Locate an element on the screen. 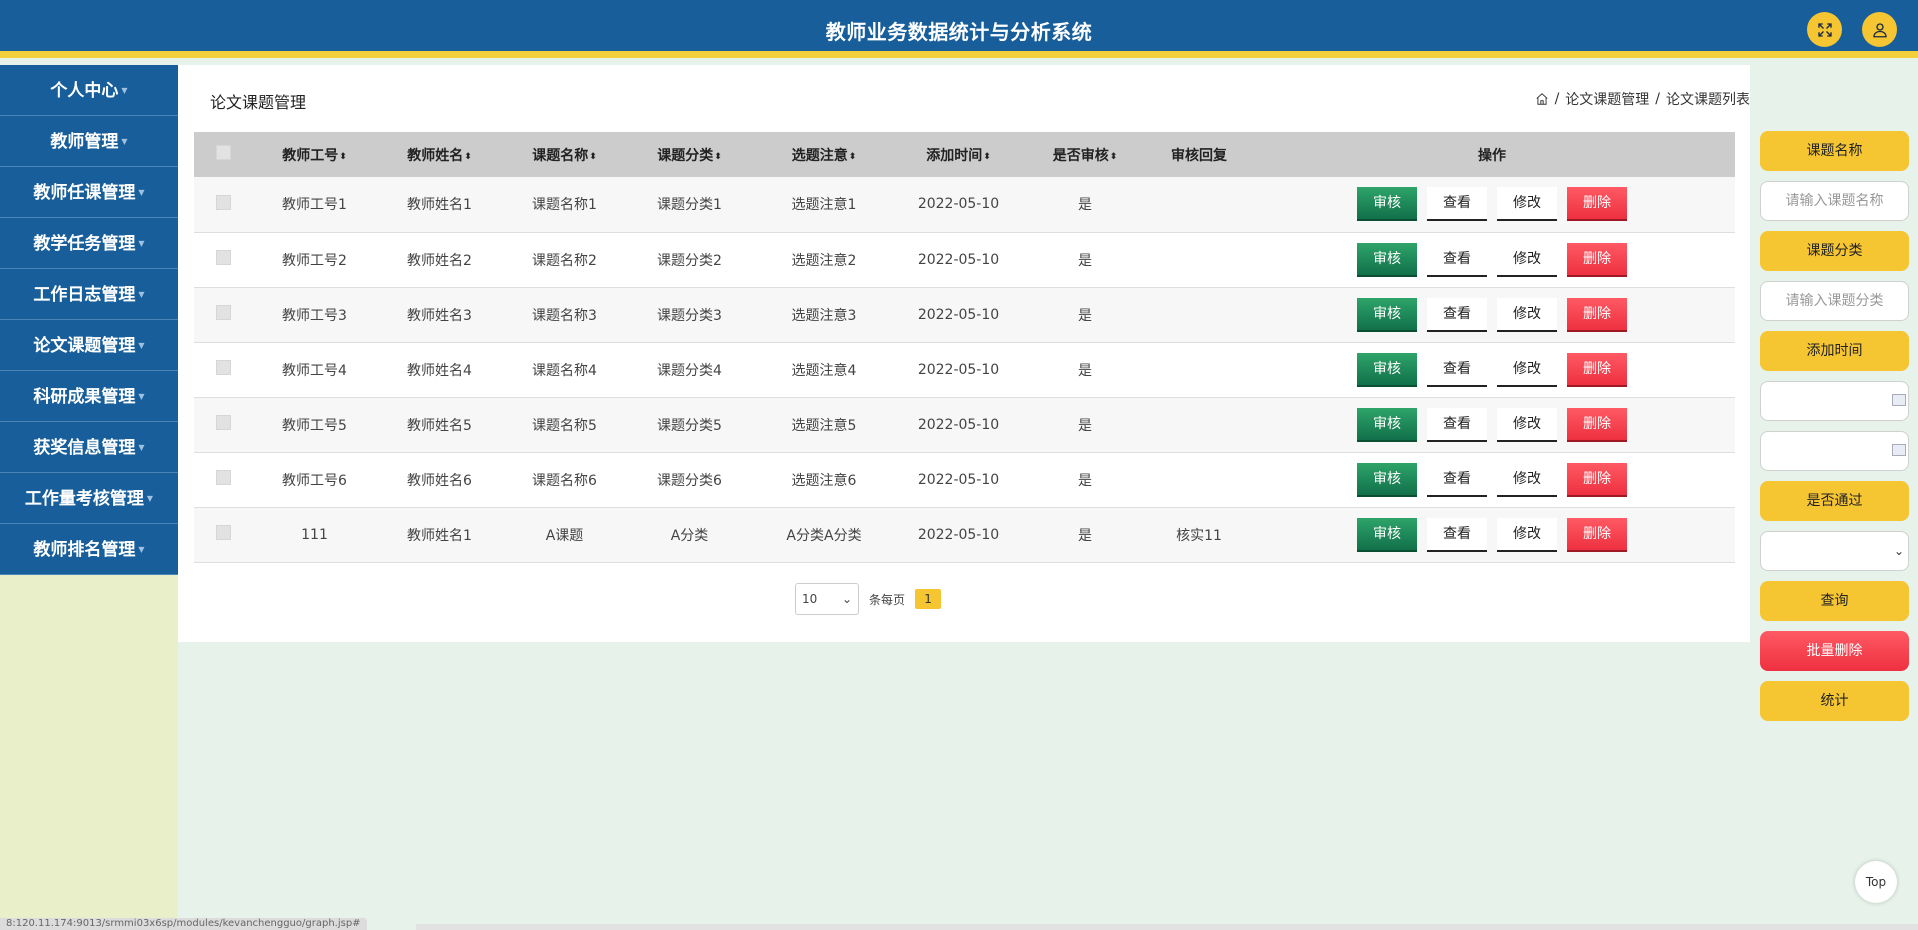 Image resolution: width=1918 pixels, height=930 pixels. topic-input: 请输入课题名称 is located at coordinates (1834, 201).